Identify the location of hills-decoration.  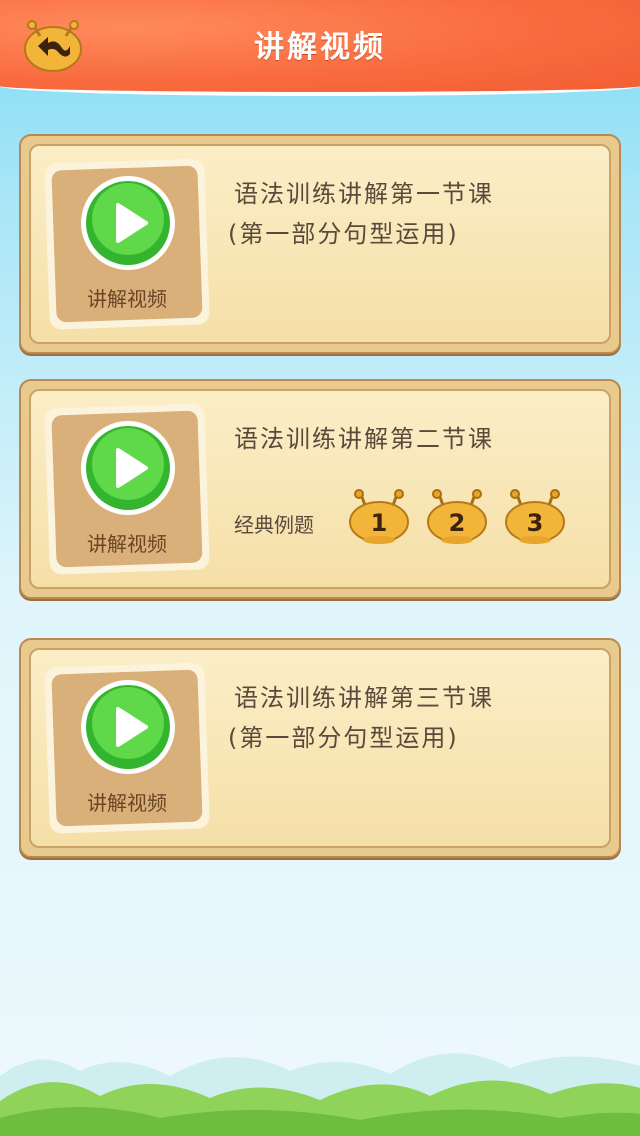
(320, 1094).